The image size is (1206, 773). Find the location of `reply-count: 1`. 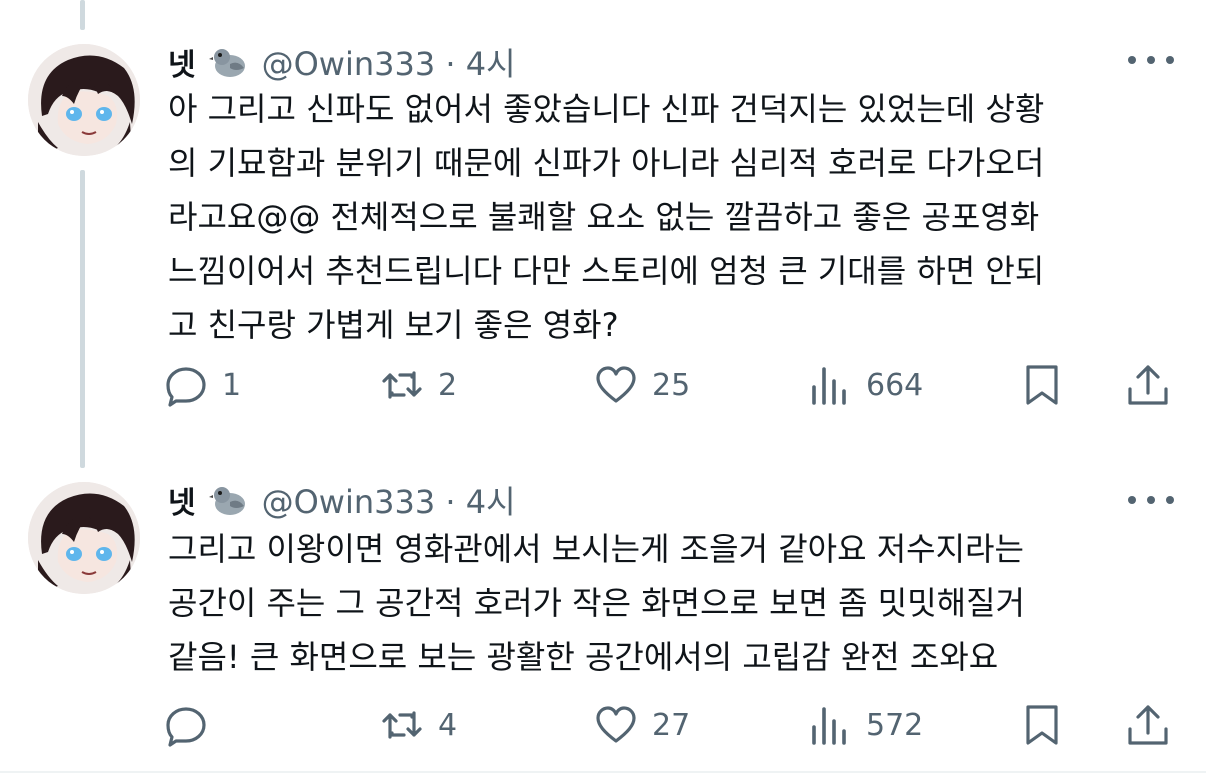

reply-count: 1 is located at coordinates (232, 385).